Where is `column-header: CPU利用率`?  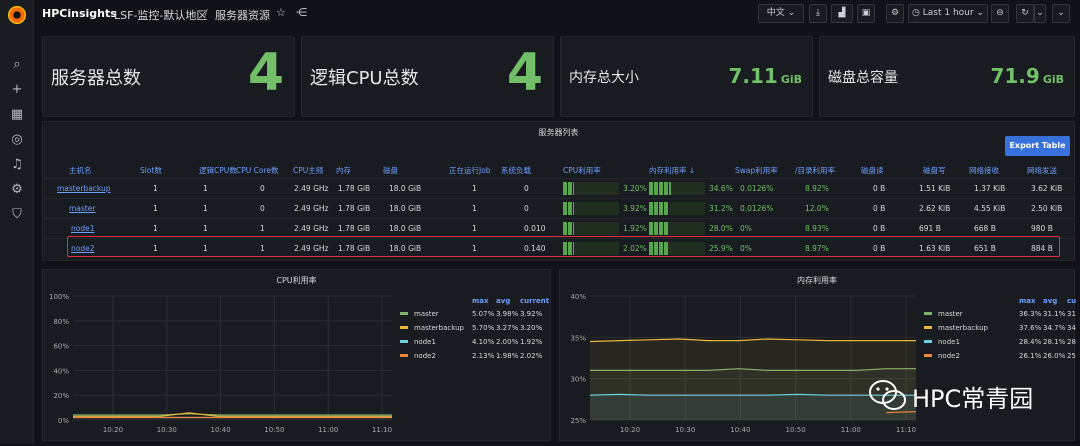
column-header: CPU利用率 is located at coordinates (582, 170).